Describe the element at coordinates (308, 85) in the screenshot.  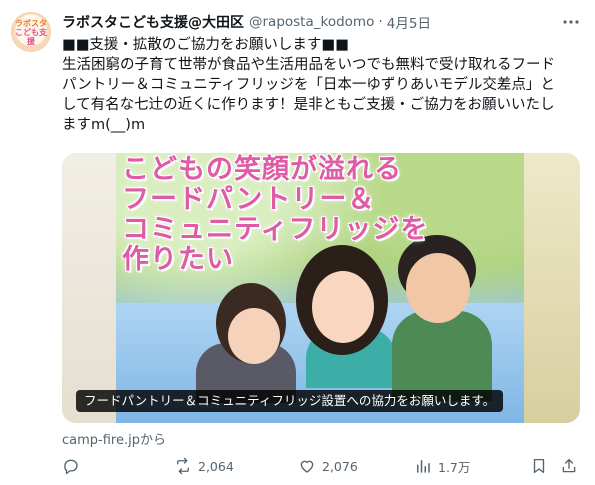
I see `post-text-line: パントリー＆コミュニティフリッジを「日本一ゆずりあいモデル交差点」と` at that location.